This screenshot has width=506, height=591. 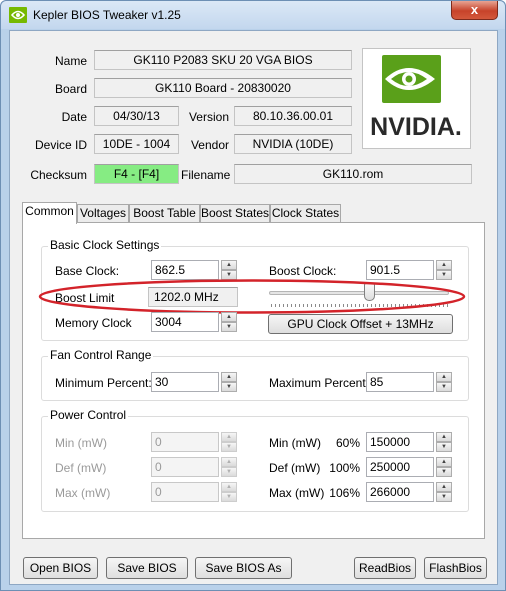 What do you see at coordinates (223, 88) in the screenshot?
I see `board-field: GK110 Board - 20830020` at bounding box center [223, 88].